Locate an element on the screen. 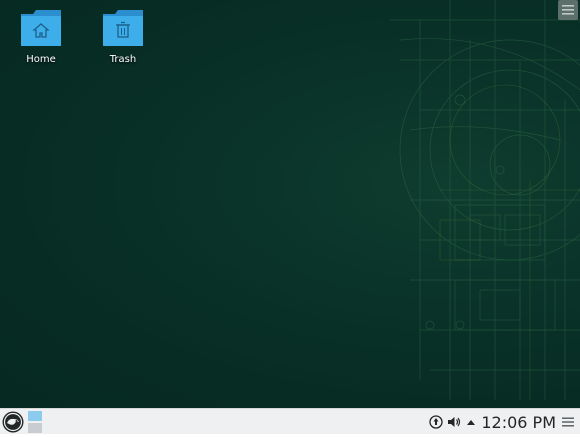 This screenshot has width=580, height=437. opensuse-logo-icon is located at coordinates (13, 422).